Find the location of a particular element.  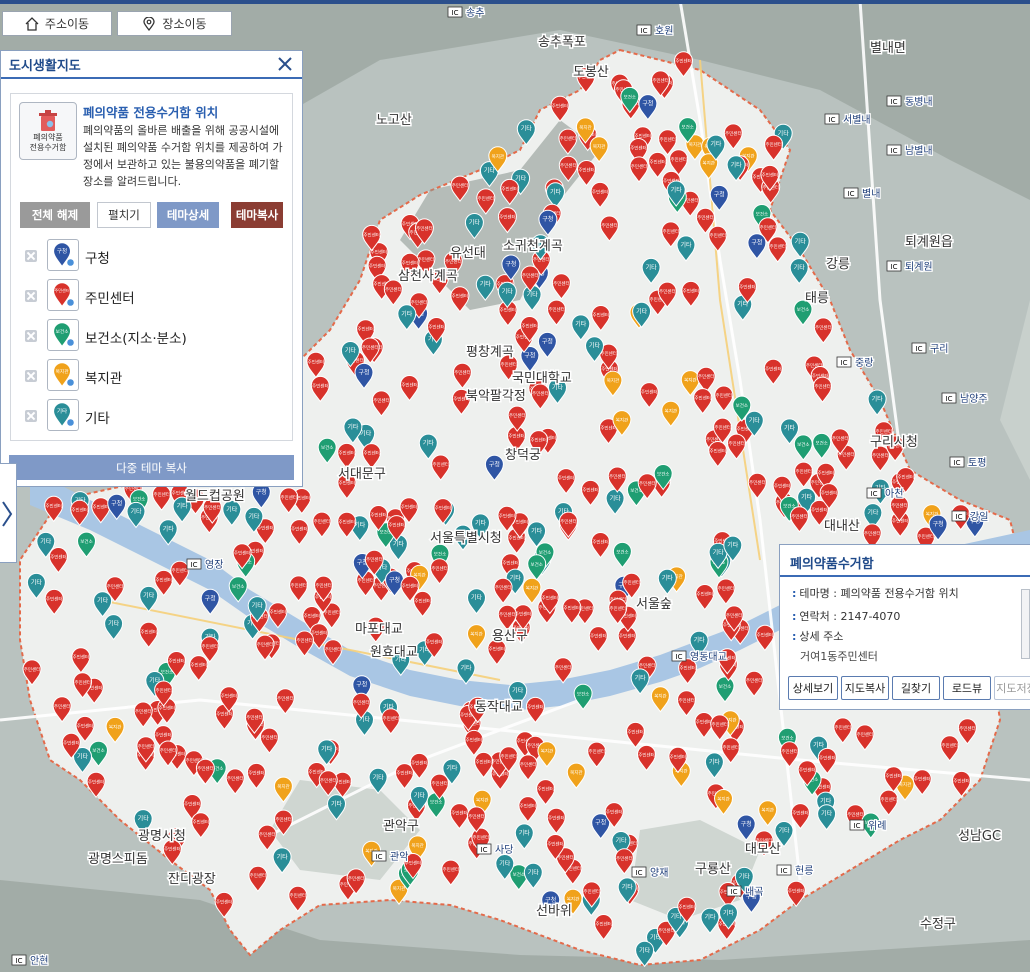

expand-button: 펼치기 is located at coordinates (124, 215).